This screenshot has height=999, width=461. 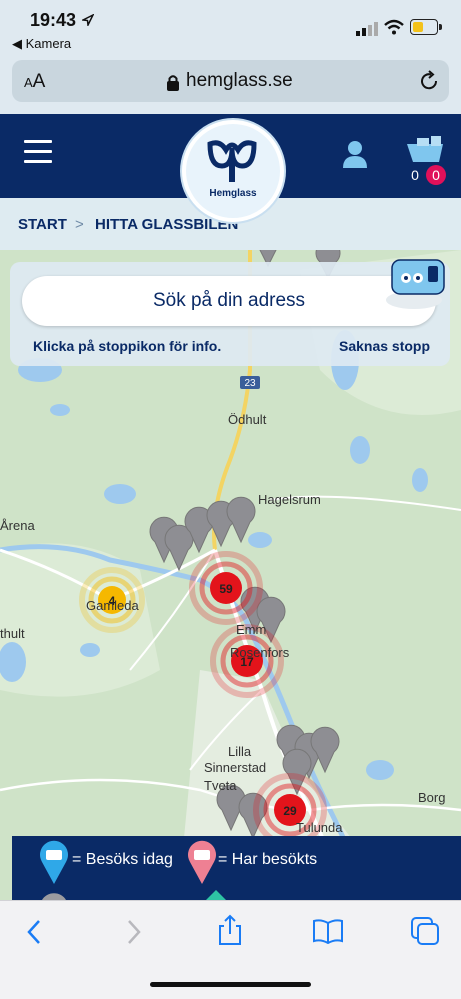 What do you see at coordinates (230, 930) in the screenshot?
I see `share-icon` at bounding box center [230, 930].